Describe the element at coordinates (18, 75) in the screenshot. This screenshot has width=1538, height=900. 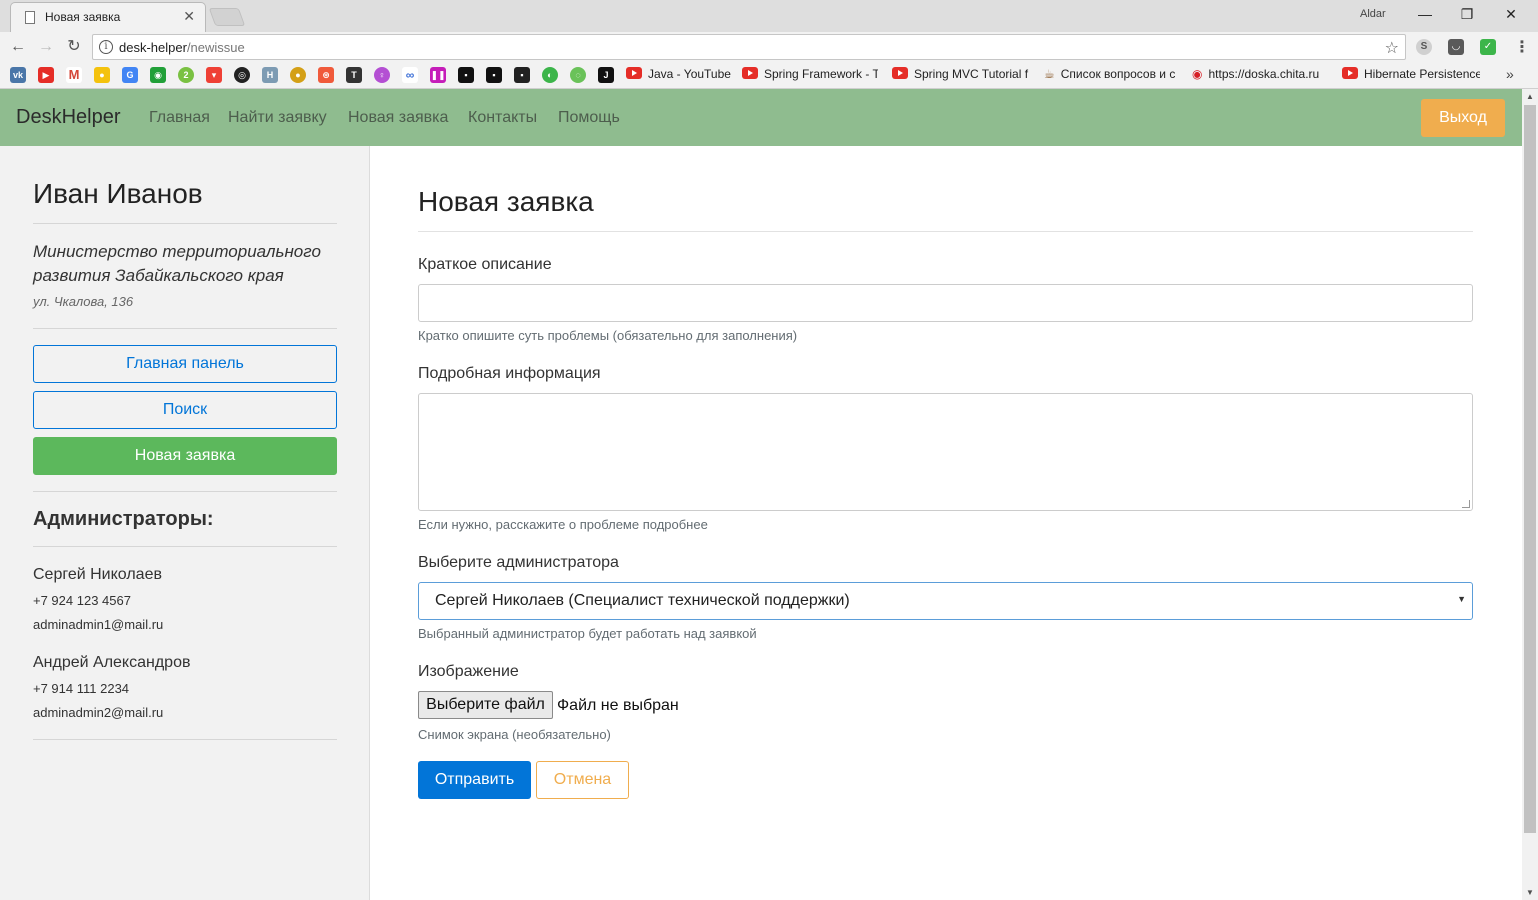
I see `vk-icon: vk` at that location.